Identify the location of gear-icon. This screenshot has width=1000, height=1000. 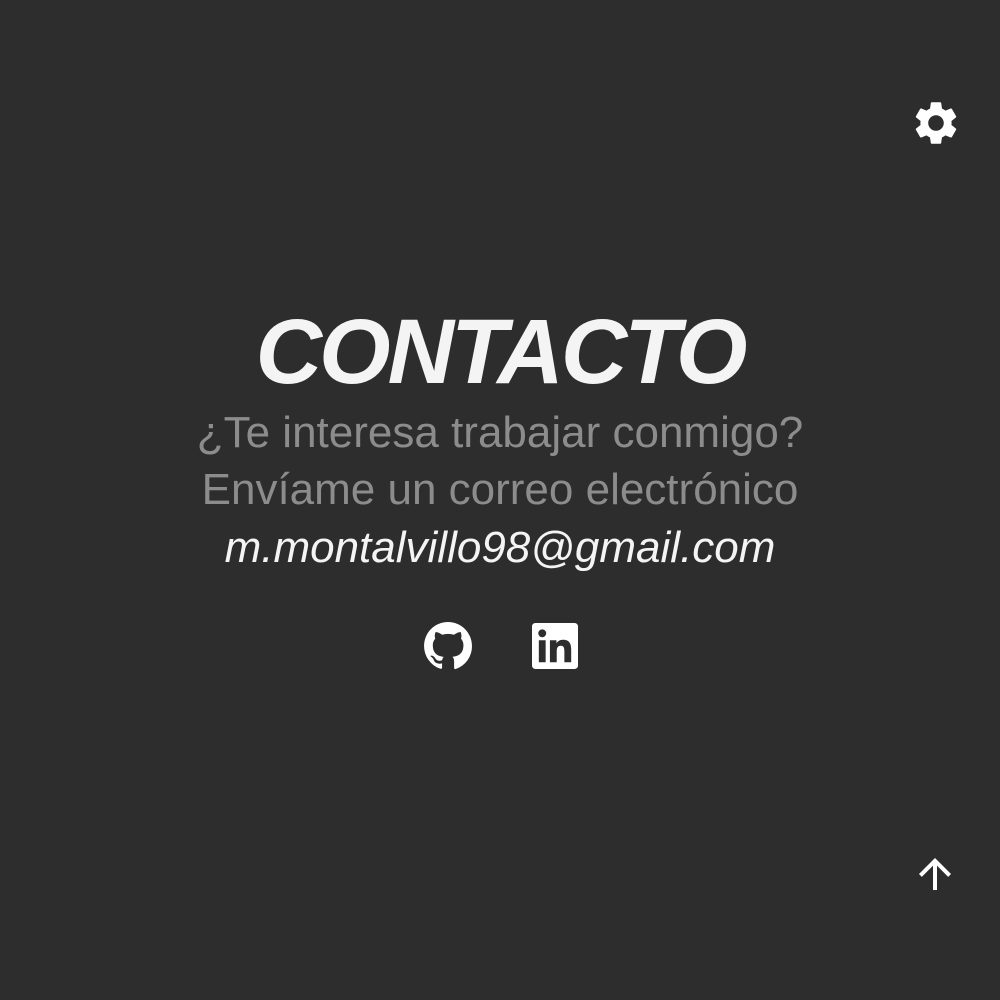
(936, 123).